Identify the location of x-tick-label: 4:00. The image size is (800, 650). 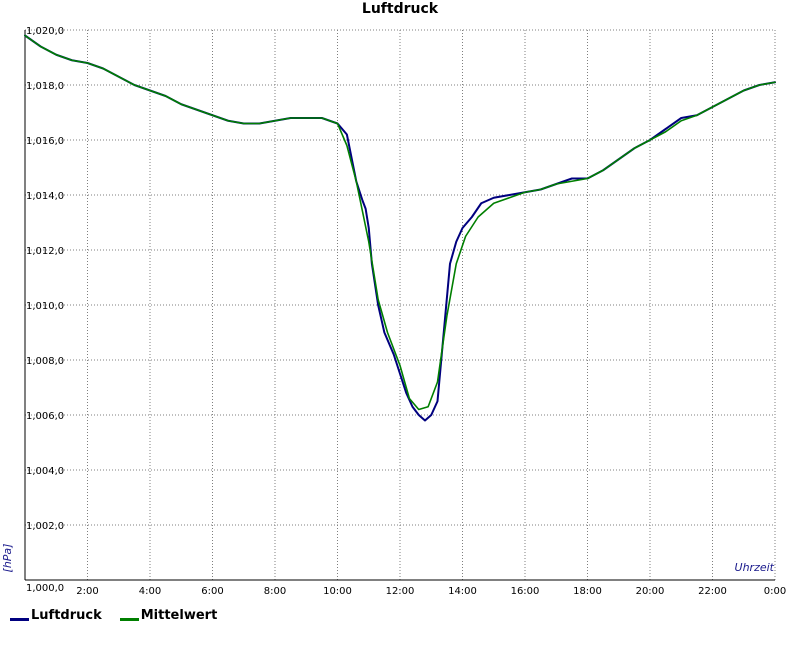
(150, 591).